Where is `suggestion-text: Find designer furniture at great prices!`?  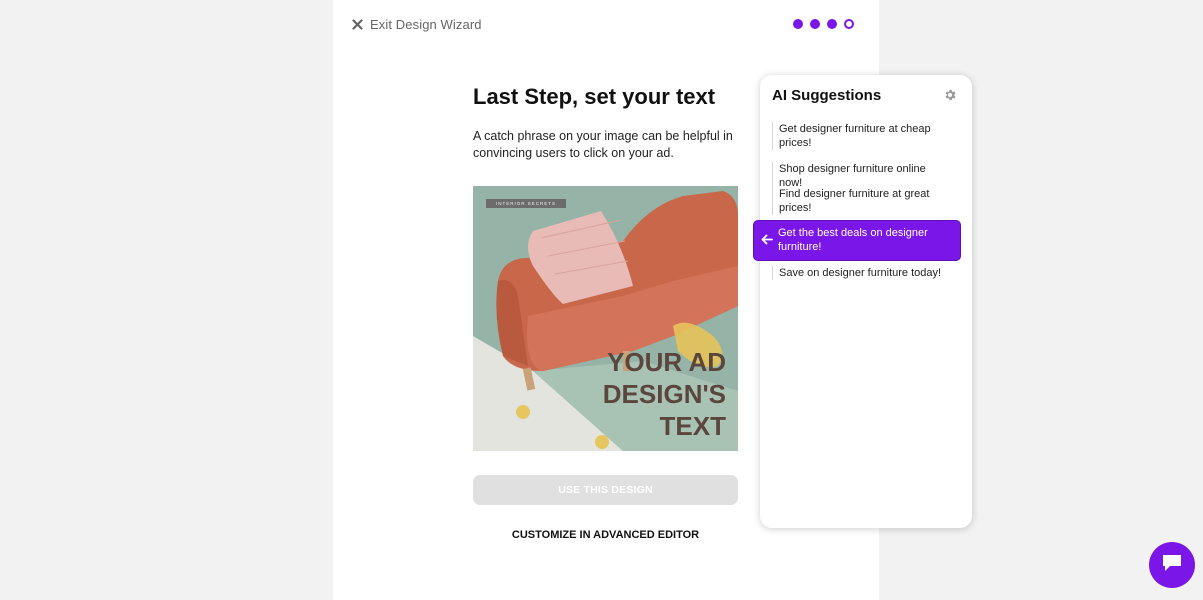 suggestion-text: Find designer furniture at great prices! is located at coordinates (854, 201).